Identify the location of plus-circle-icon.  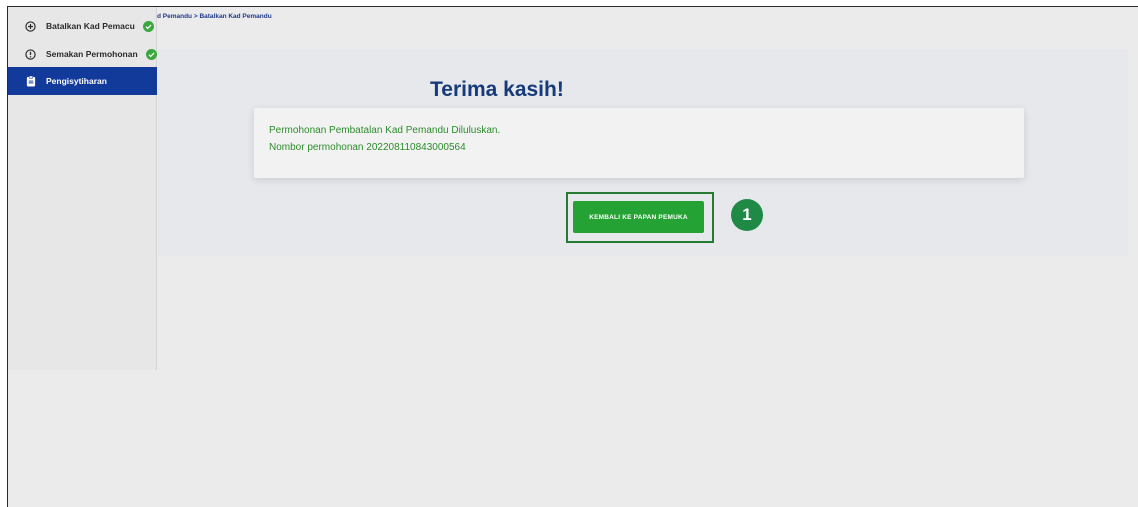
(30, 26).